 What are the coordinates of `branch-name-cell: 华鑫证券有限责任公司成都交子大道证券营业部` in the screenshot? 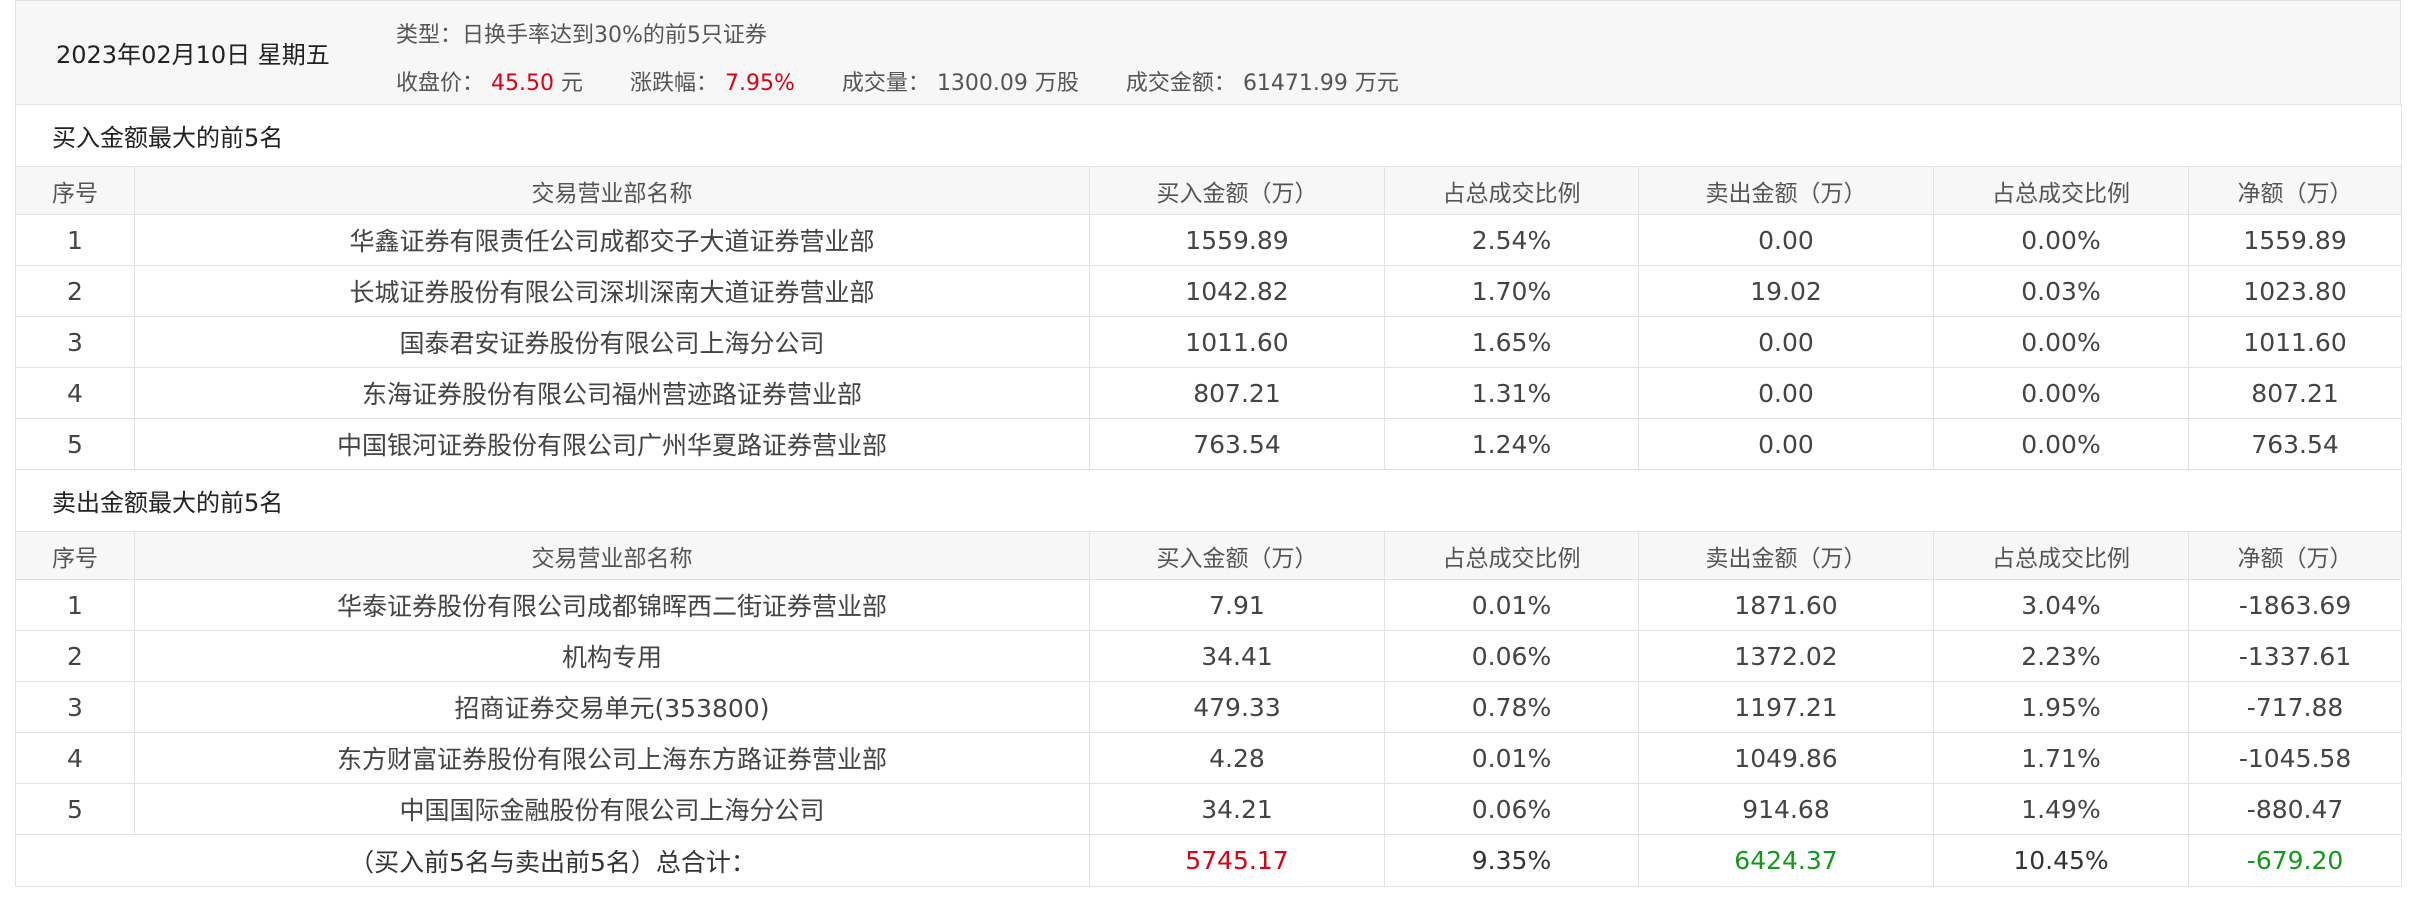 It's located at (612, 240).